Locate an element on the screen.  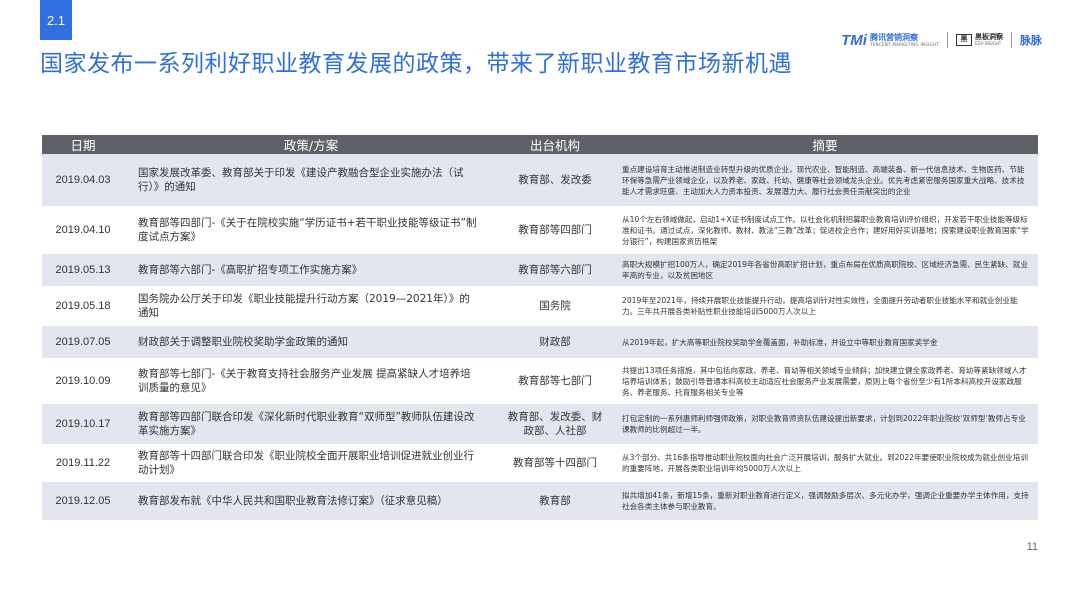
page-title: 国家发布一系列利好职业教育发展的政策，带来了新职业教育市场新机遇 is located at coordinates (416, 64).